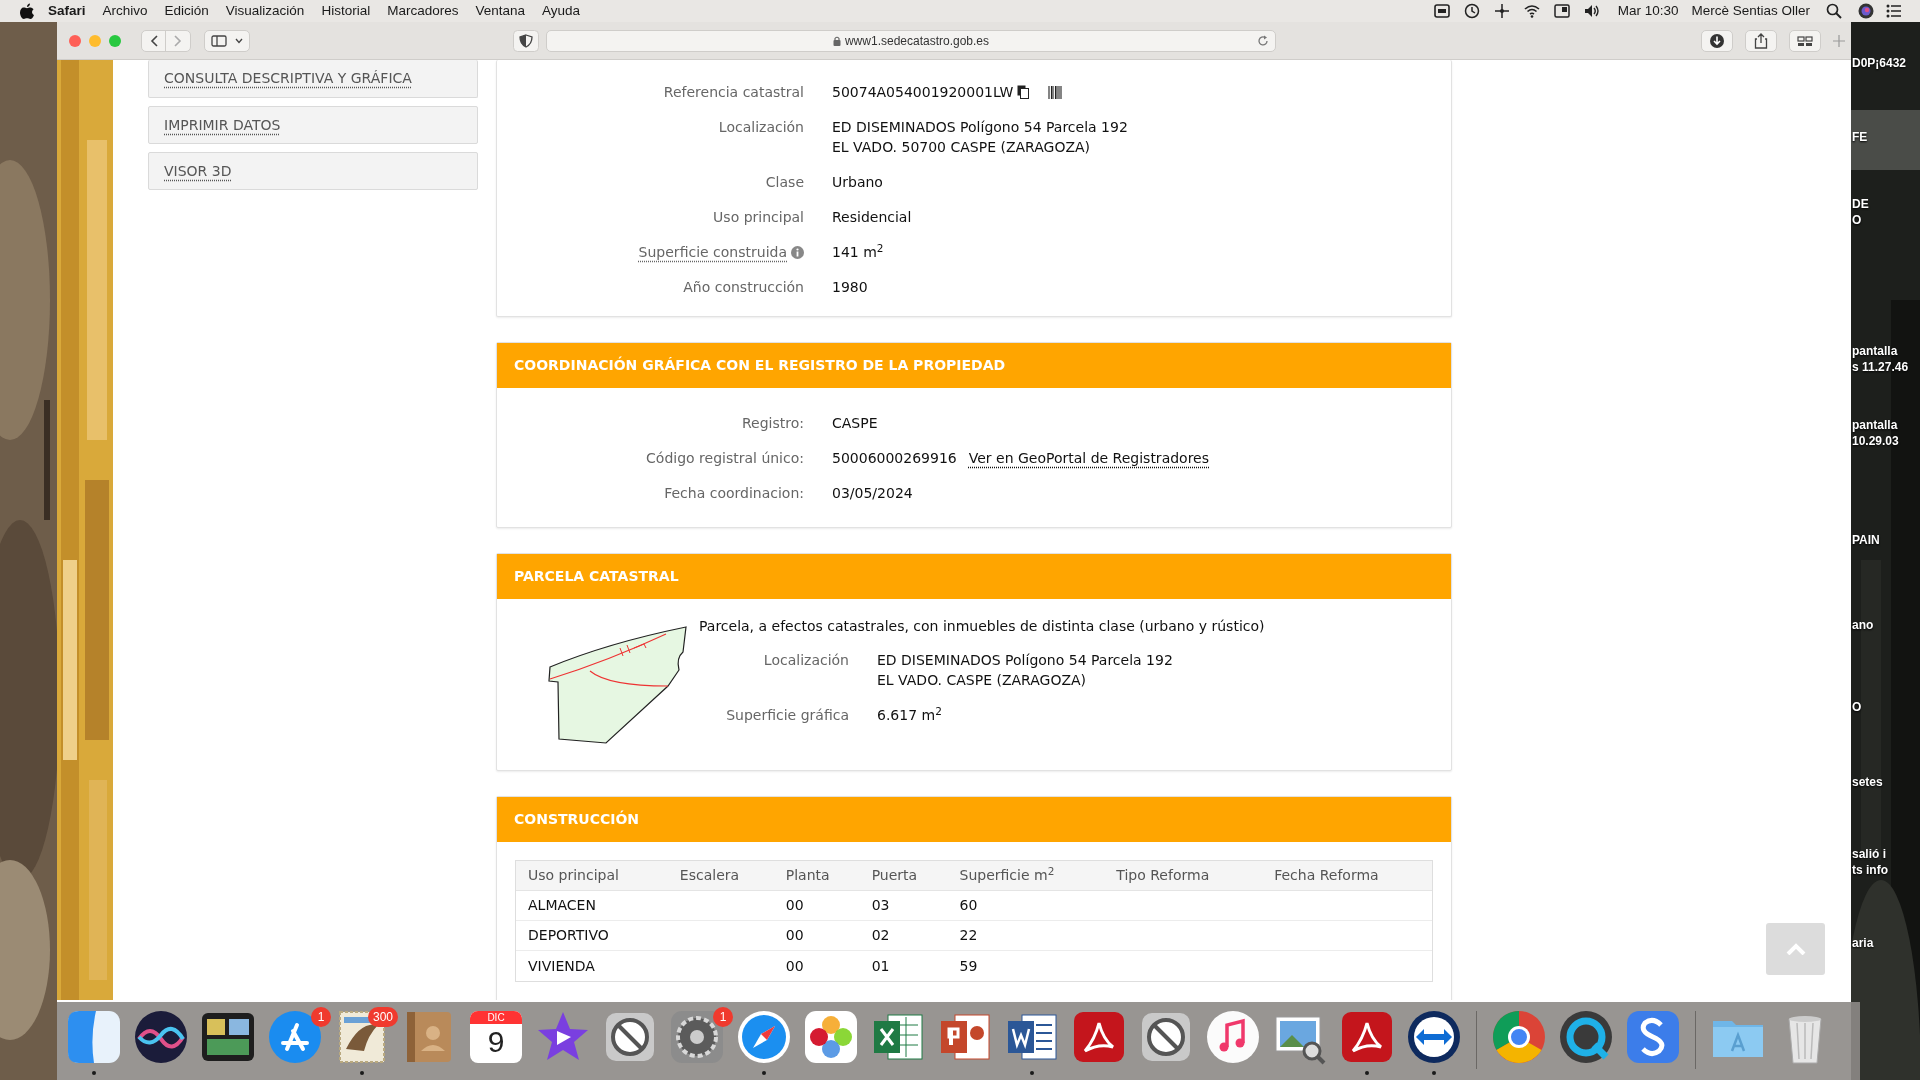 This screenshot has height=1080, width=1920. I want to click on list-icon, so click(1894, 11).